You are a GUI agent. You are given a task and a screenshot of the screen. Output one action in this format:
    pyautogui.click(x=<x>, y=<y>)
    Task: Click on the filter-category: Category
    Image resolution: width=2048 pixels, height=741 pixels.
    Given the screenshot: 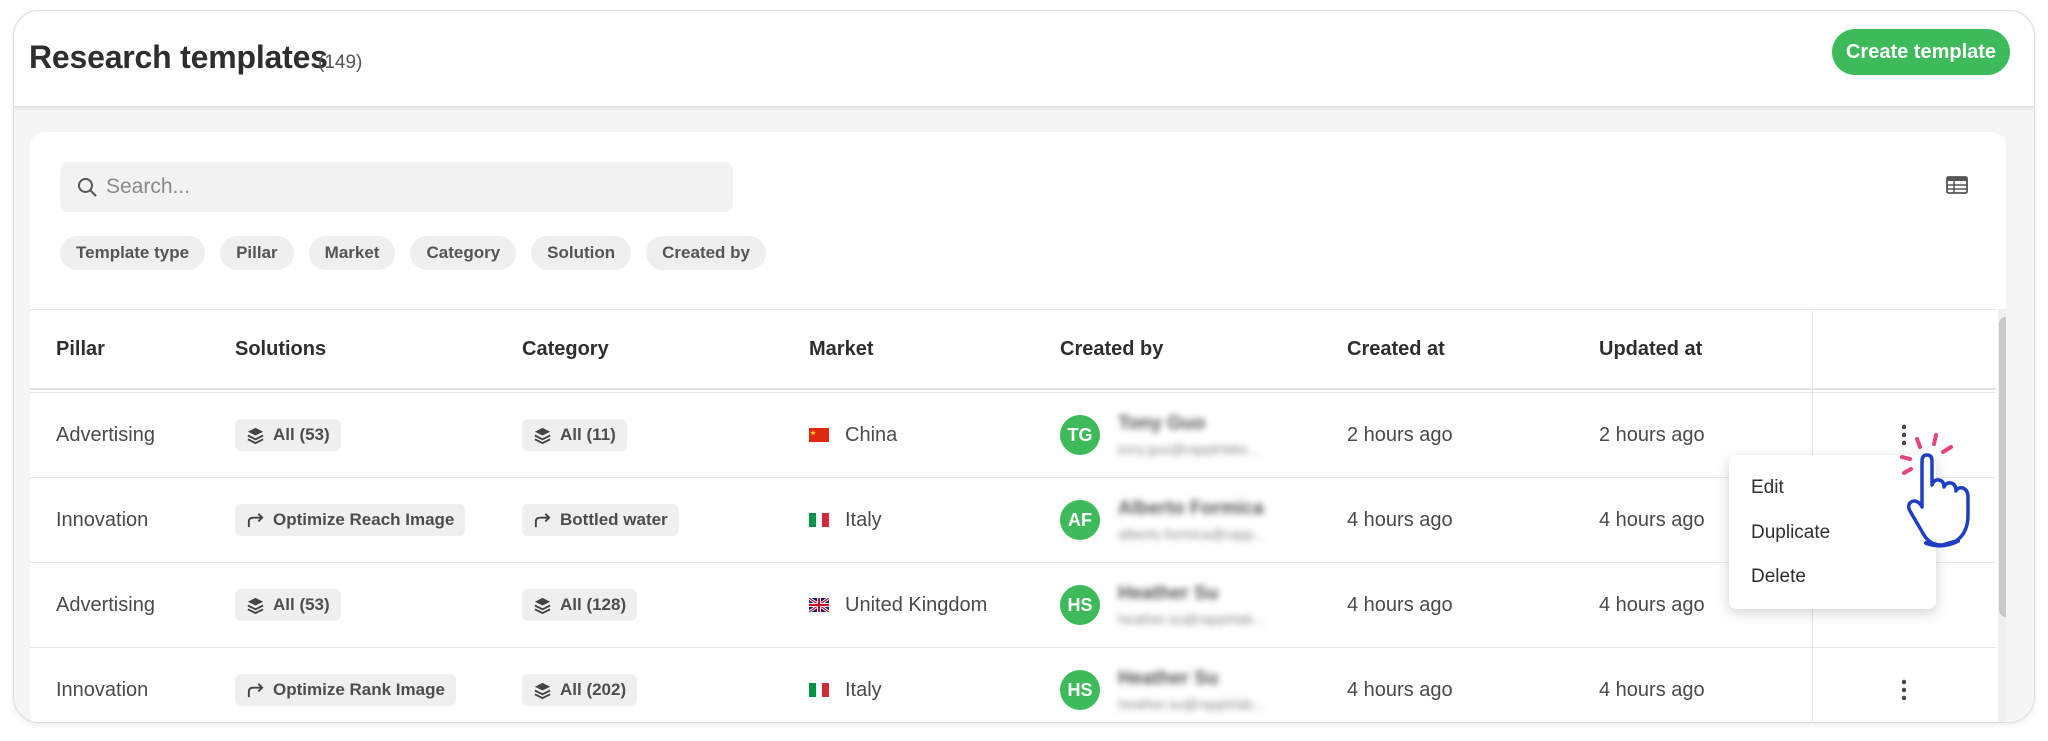 What is the action you would take?
    pyautogui.click(x=463, y=253)
    